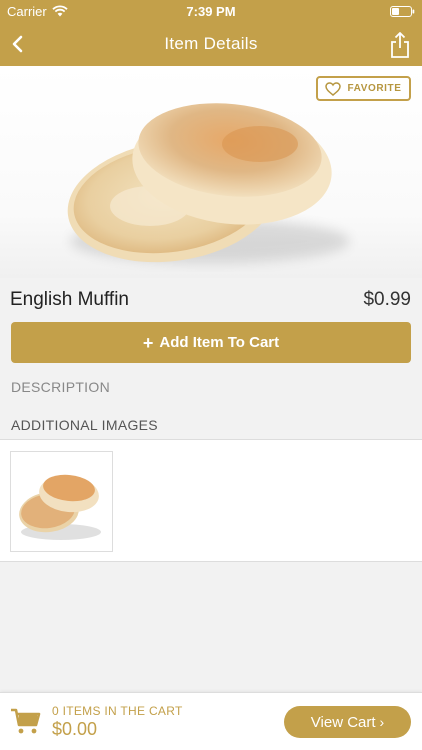  I want to click on header: Carrier 7:39 PM Item Details, so click(211, 33).